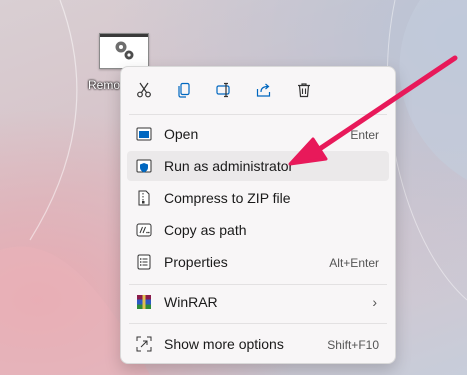  I want to click on open-icon, so click(144, 134).